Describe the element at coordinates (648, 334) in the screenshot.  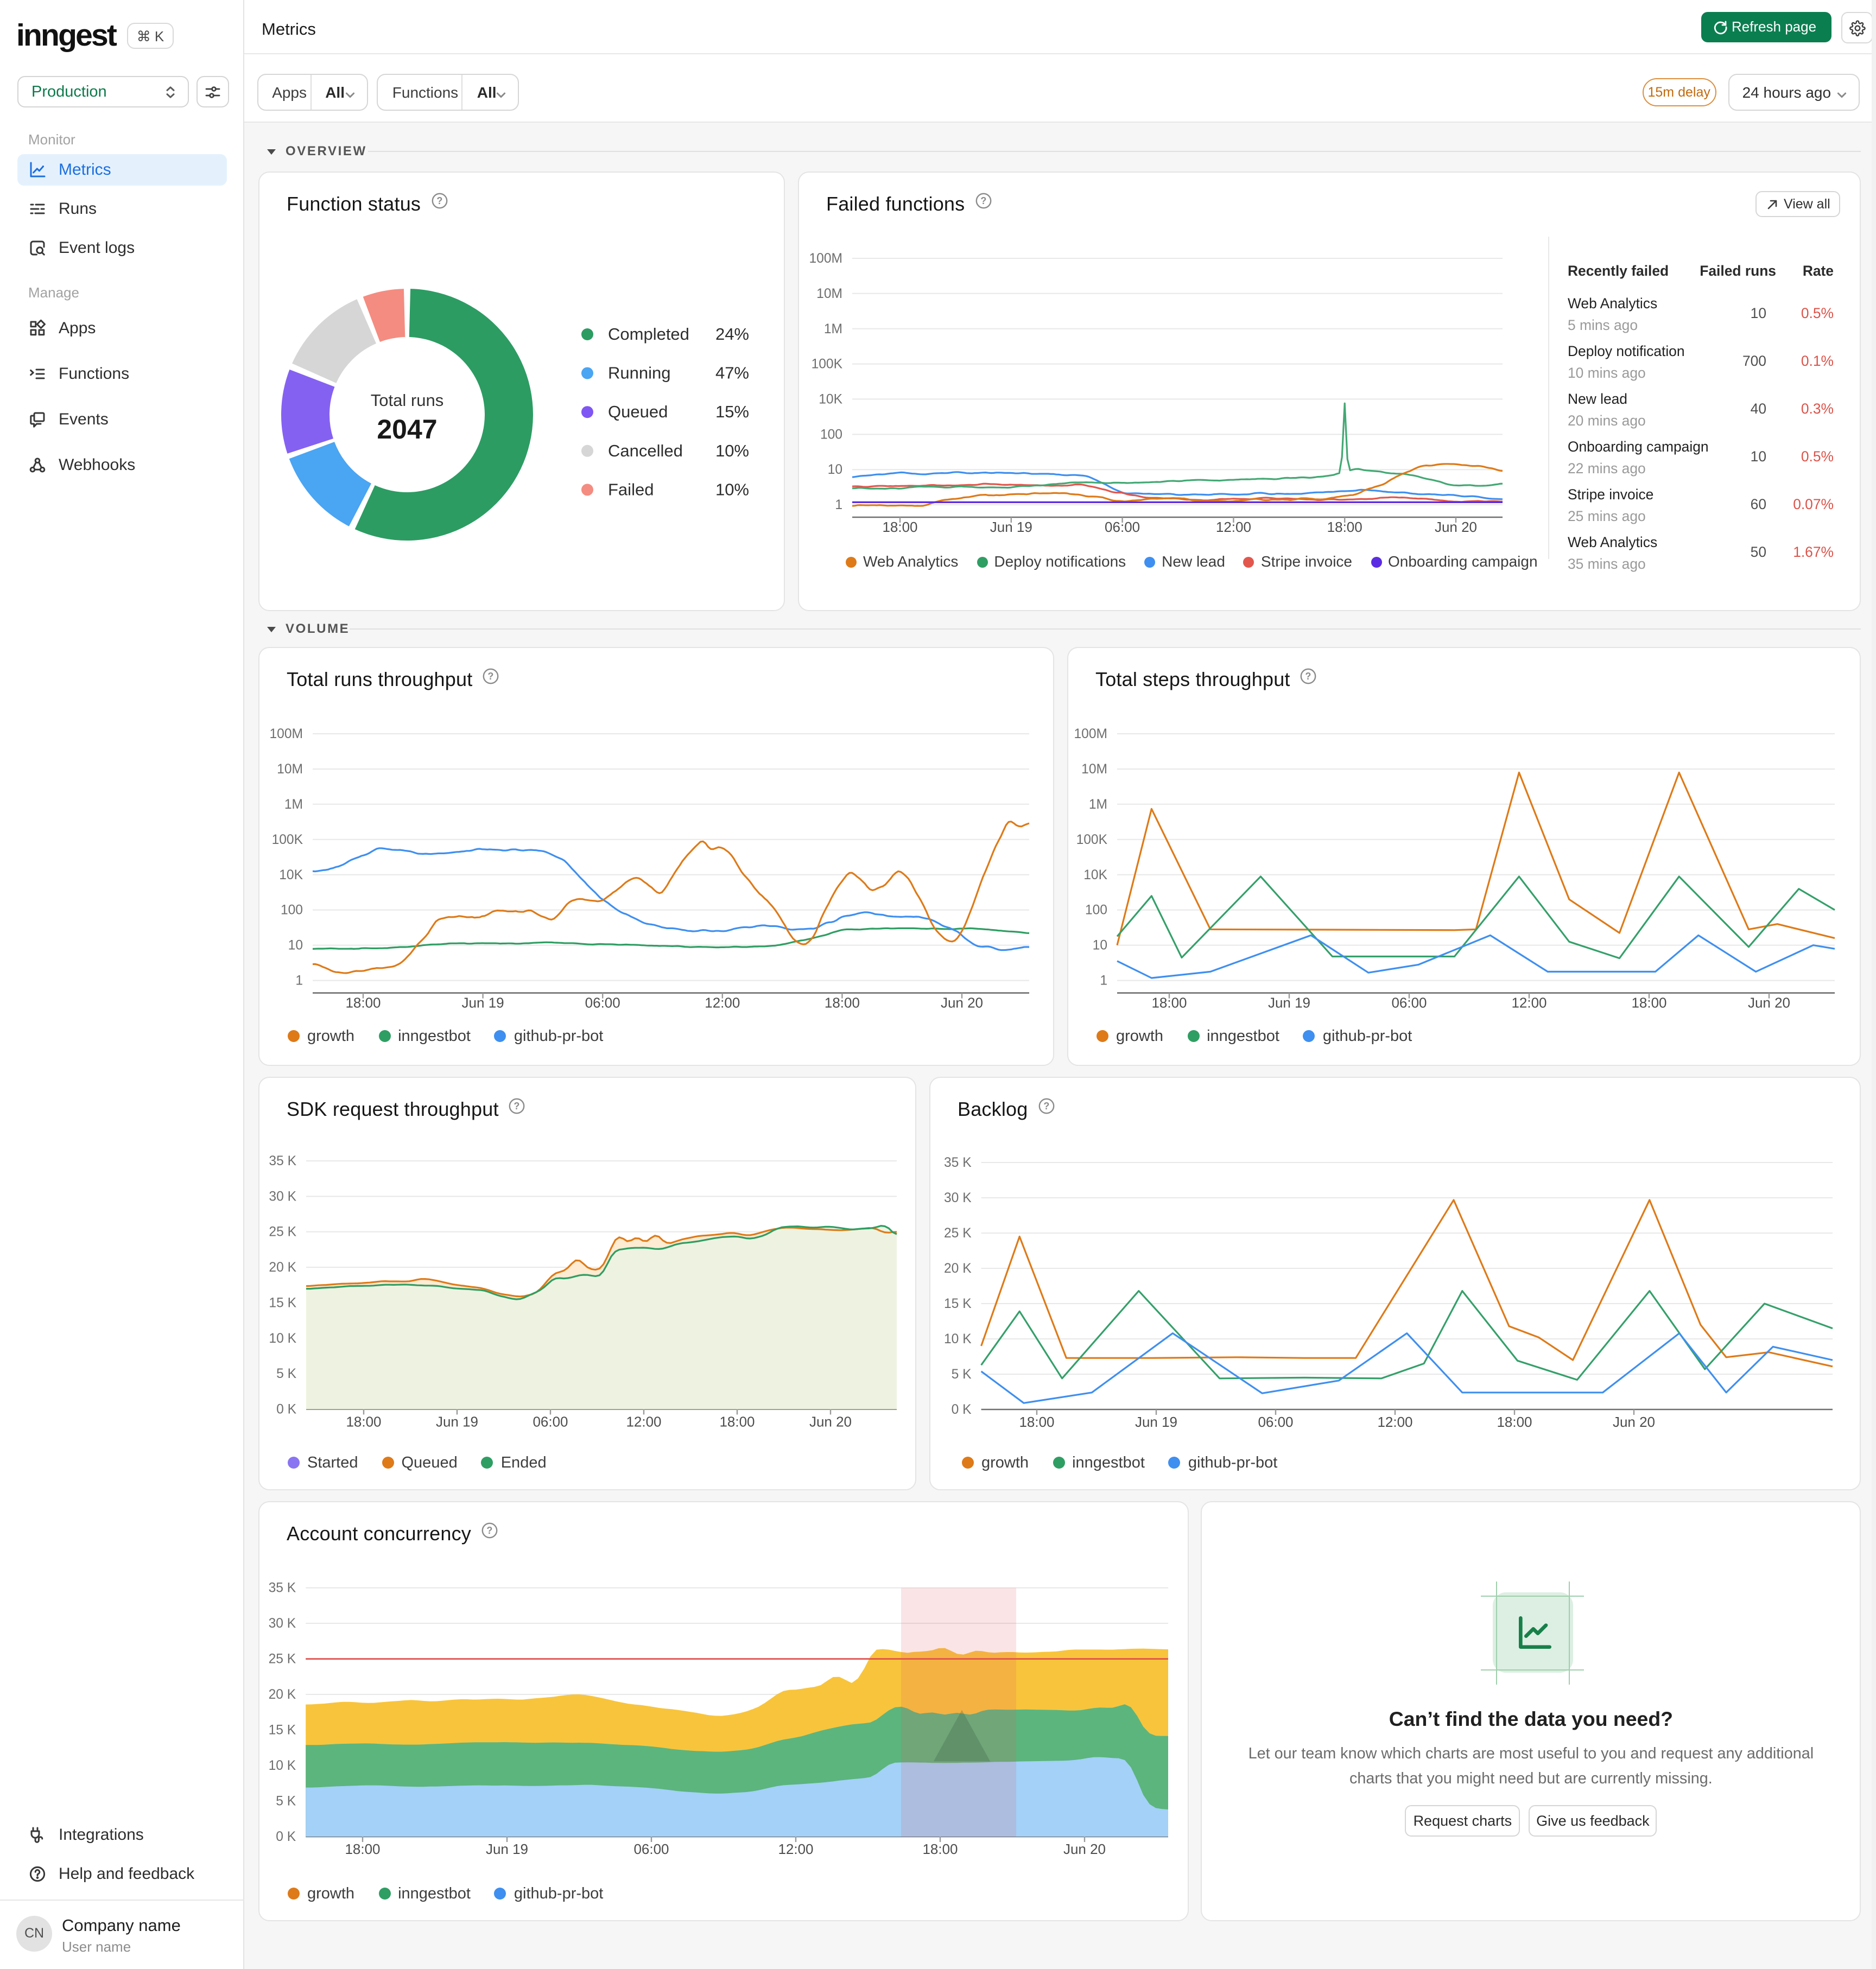
I see `svg-text: Completed` at that location.